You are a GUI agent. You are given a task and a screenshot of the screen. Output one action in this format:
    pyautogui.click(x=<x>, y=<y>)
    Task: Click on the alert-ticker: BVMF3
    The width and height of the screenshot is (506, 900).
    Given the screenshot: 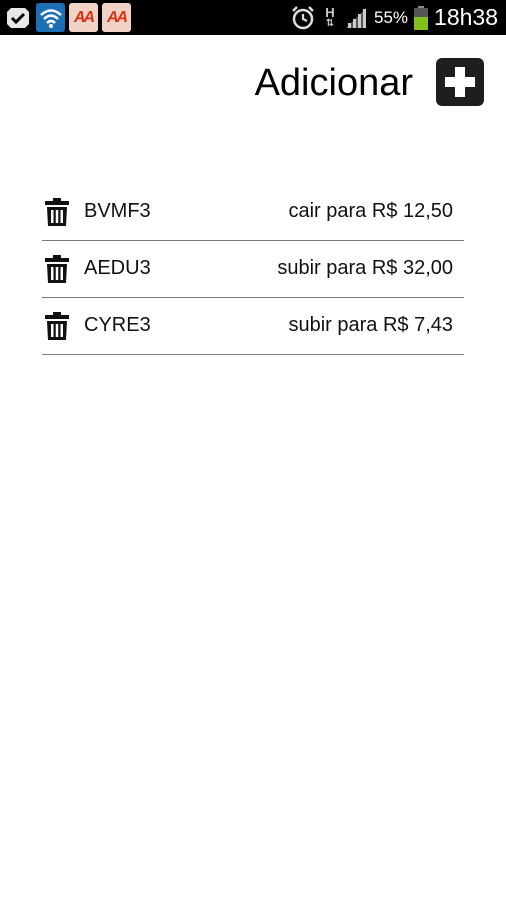 What is the action you would take?
    pyautogui.click(x=117, y=211)
    